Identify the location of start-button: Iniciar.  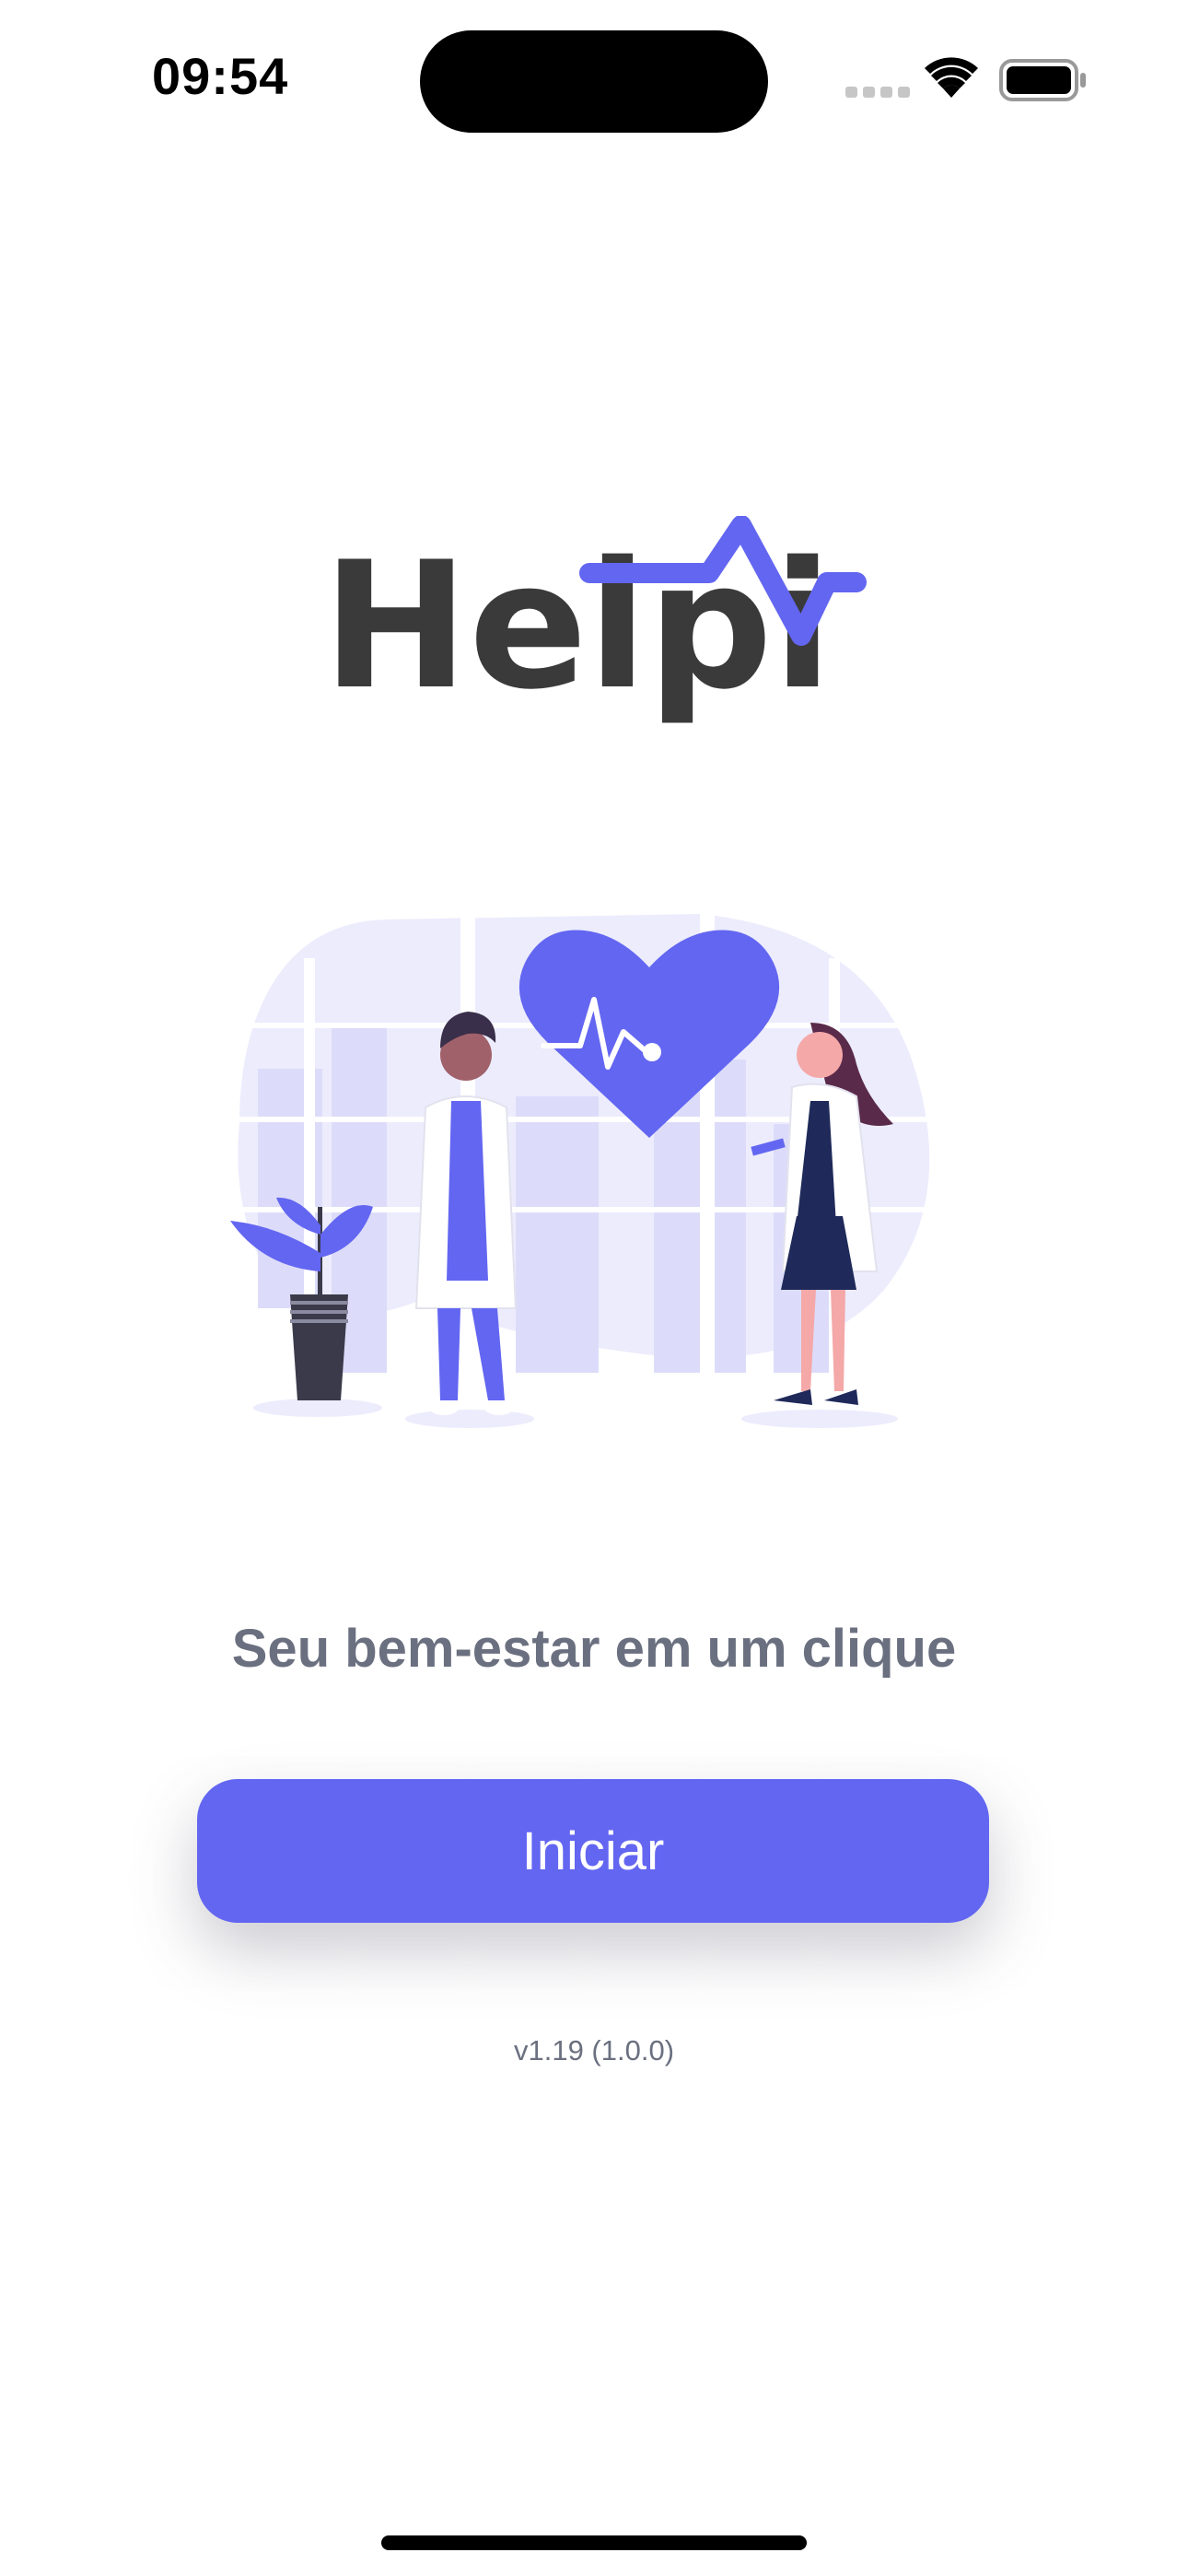
(593, 1851).